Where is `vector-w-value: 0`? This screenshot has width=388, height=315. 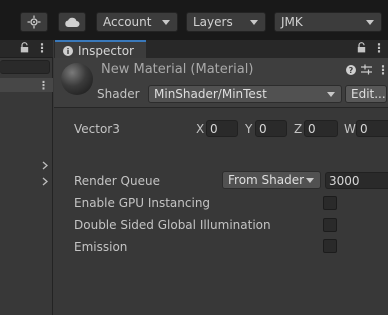
vector-w-value: 0 is located at coordinates (364, 128).